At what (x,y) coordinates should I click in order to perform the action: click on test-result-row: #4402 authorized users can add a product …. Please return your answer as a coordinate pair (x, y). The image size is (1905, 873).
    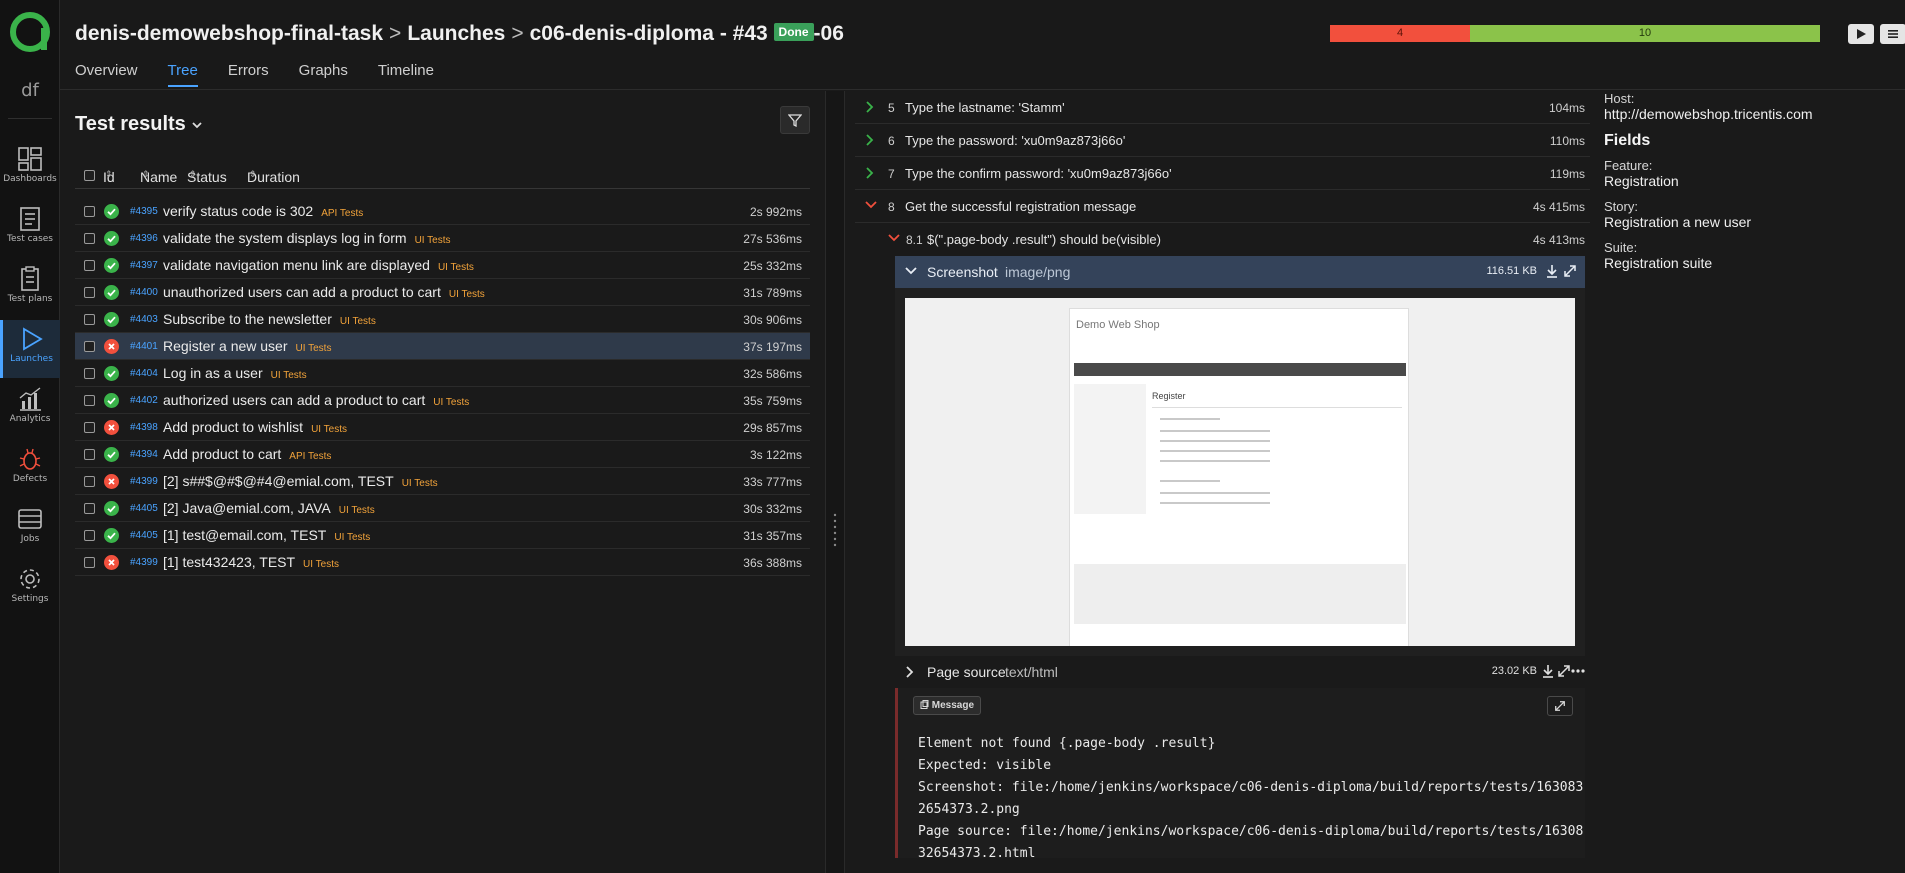
    Looking at the image, I should click on (442, 400).